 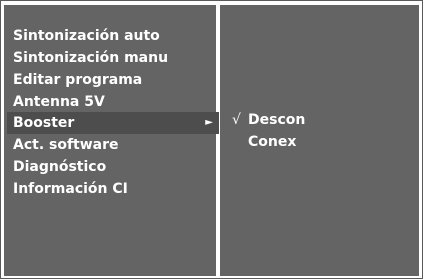 I want to click on menu-item-label: Act. software, so click(x=66, y=145).